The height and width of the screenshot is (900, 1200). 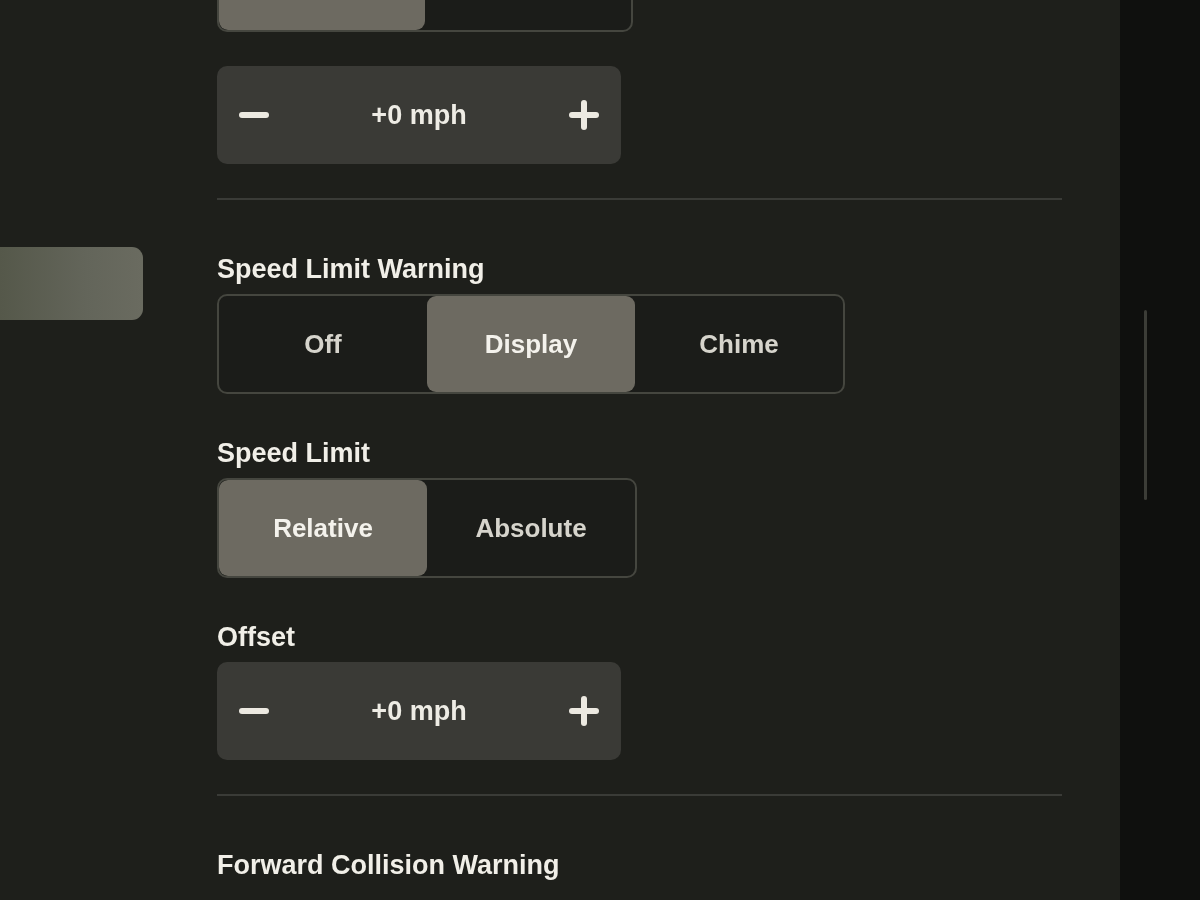 What do you see at coordinates (323, 344) in the screenshot?
I see `segment-option: Off` at bounding box center [323, 344].